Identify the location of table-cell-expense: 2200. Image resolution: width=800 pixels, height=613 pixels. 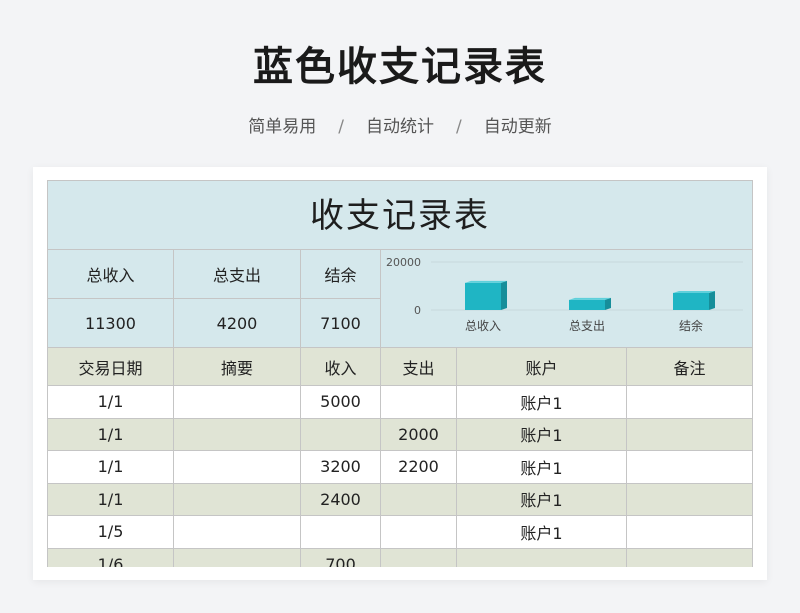
(419, 467).